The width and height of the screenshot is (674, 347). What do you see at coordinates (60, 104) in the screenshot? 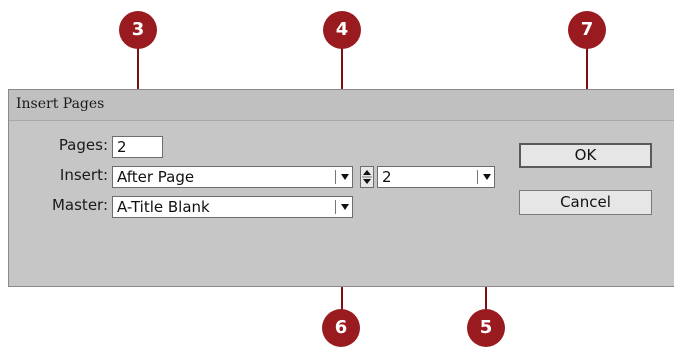
I see `dialog-title: Insert Pages` at bounding box center [60, 104].